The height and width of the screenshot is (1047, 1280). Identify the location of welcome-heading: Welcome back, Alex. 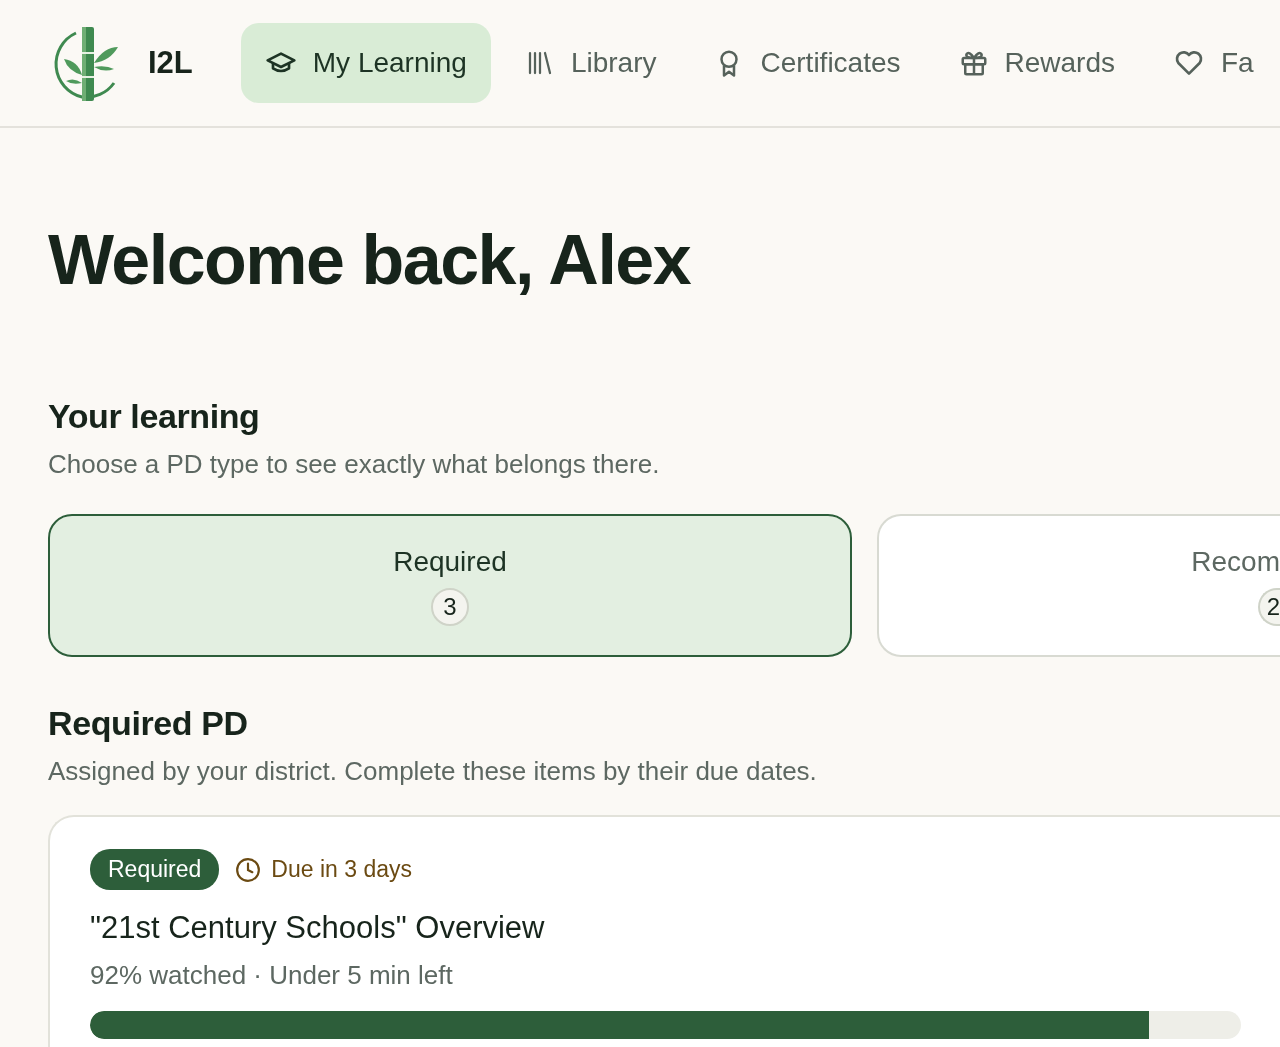
(370, 260).